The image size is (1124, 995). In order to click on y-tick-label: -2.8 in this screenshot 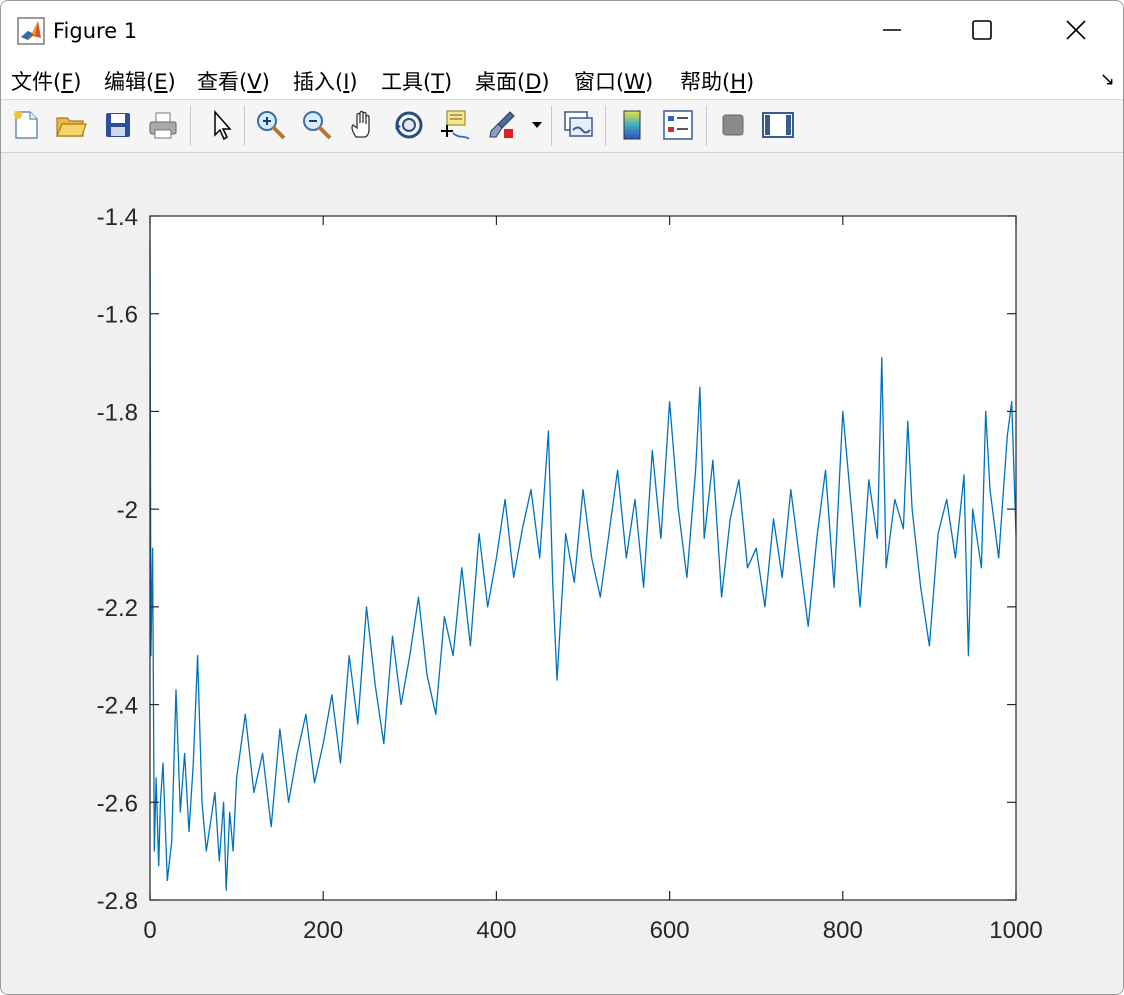, I will do `click(117, 901)`.